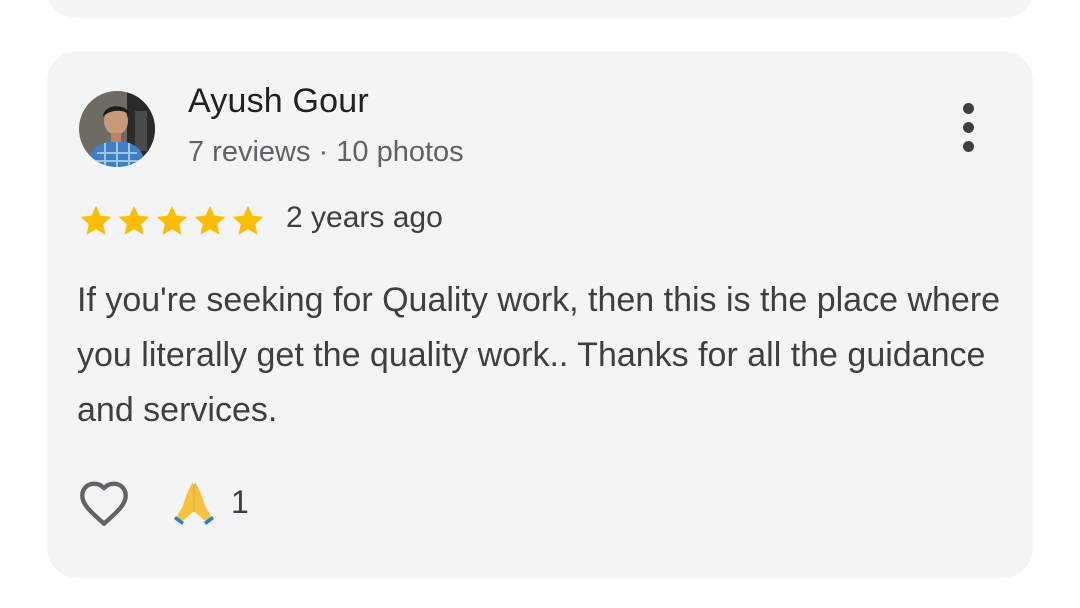 The width and height of the screenshot is (1080, 608). What do you see at coordinates (364, 217) in the screenshot?
I see `review-time: 2 years ago` at bounding box center [364, 217].